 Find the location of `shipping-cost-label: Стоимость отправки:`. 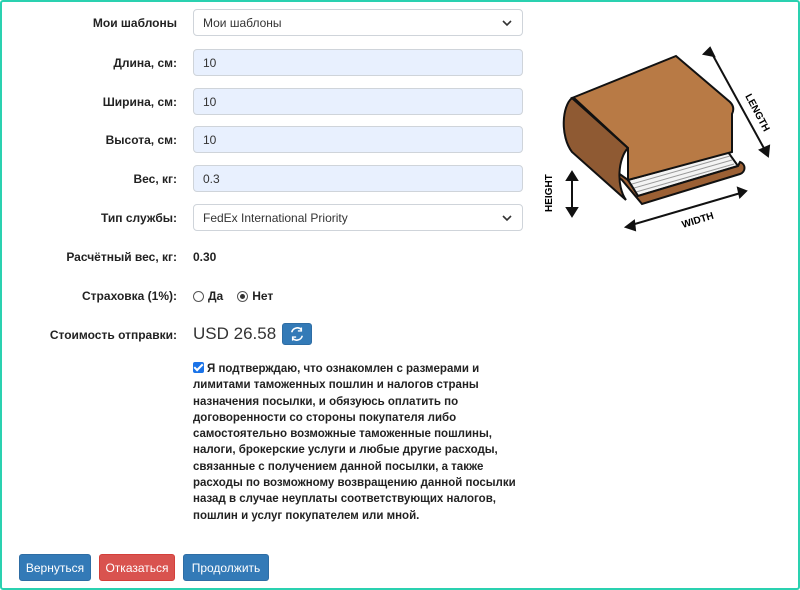

shipping-cost-label: Стоимость отправки: is located at coordinates (113, 335).